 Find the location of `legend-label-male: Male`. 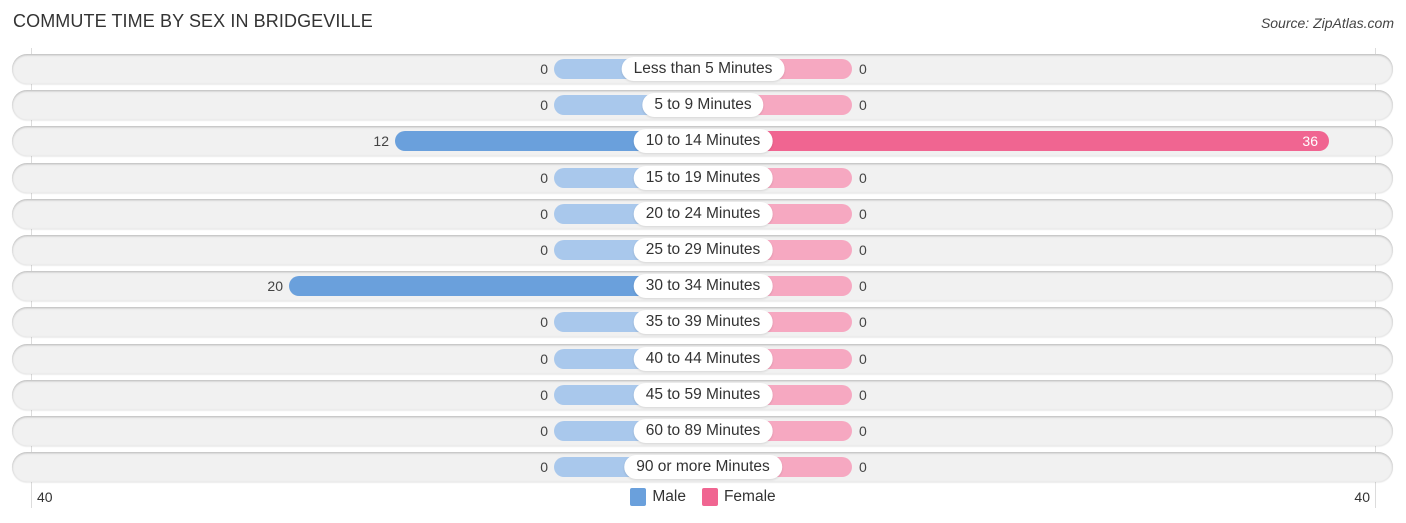

legend-label-male: Male is located at coordinates (669, 496).